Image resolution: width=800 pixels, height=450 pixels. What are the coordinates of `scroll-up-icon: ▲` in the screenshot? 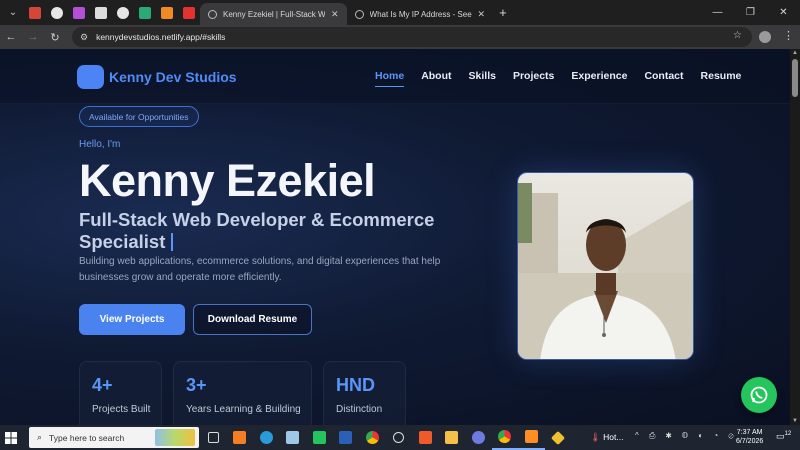 It's located at (795, 53).